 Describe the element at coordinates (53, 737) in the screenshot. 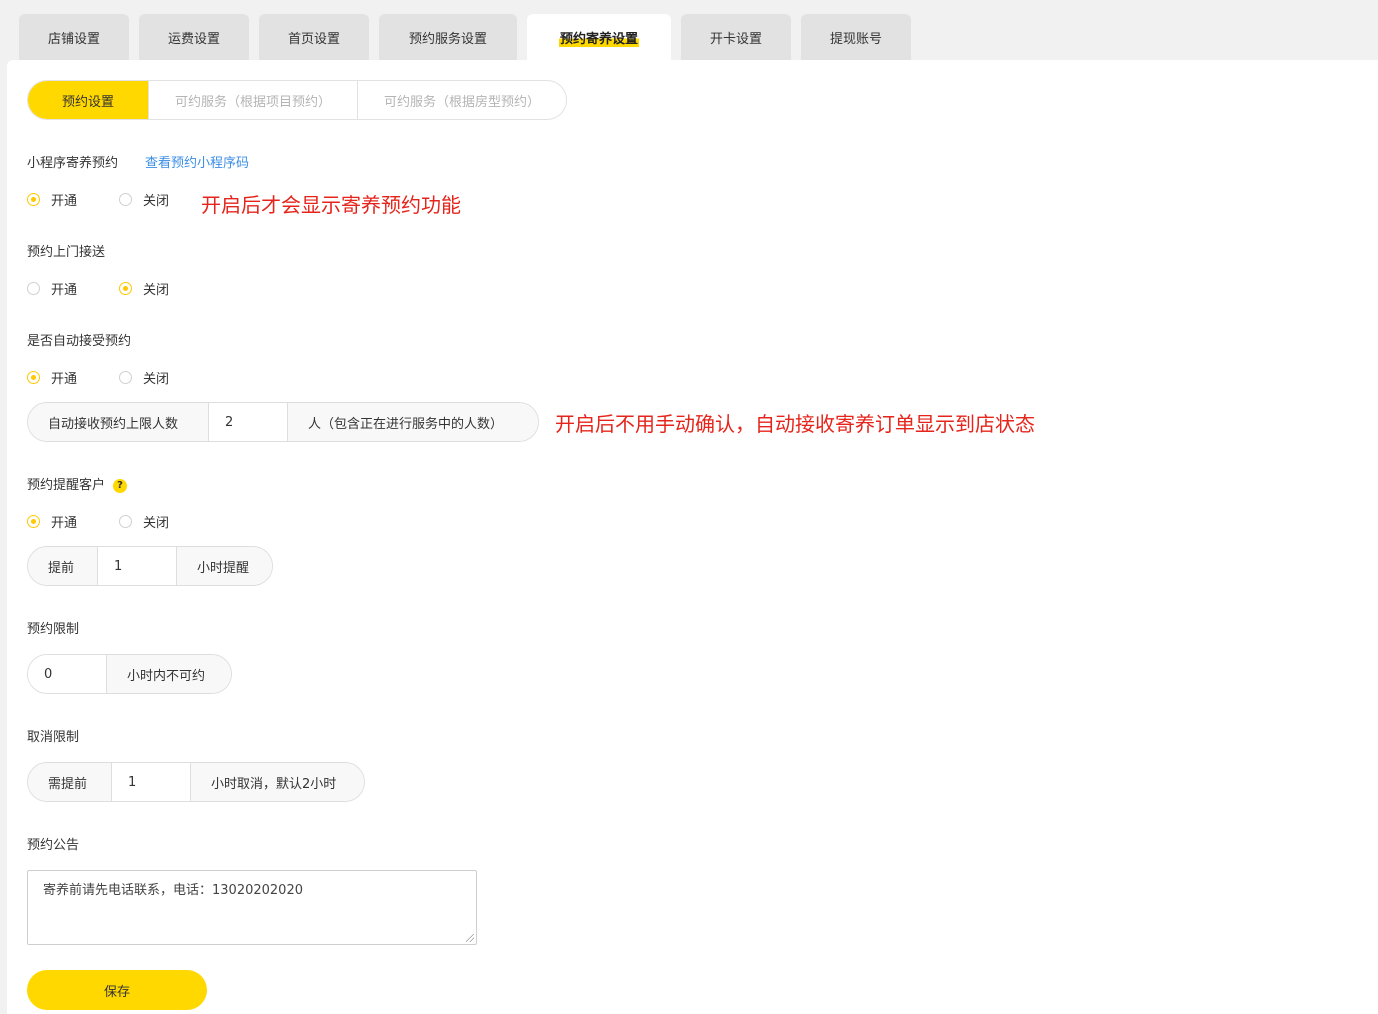

I see `cancel-limit-label: 取消限制` at that location.